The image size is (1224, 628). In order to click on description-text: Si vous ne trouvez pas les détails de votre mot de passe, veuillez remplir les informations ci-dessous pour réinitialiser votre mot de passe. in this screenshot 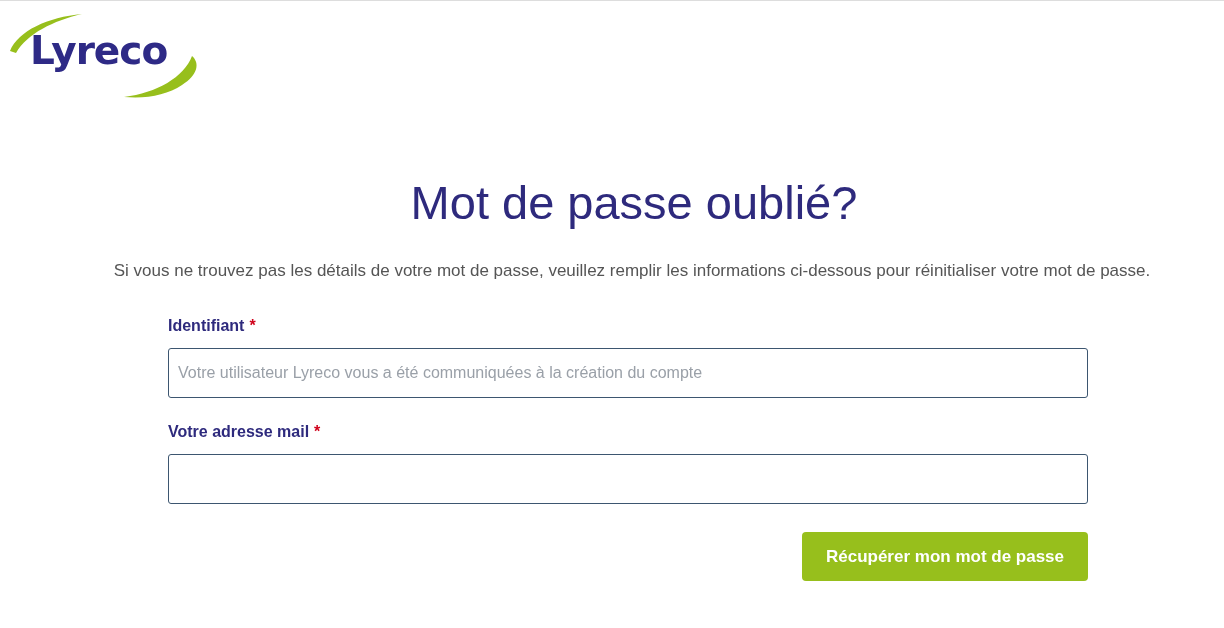, I will do `click(632, 271)`.